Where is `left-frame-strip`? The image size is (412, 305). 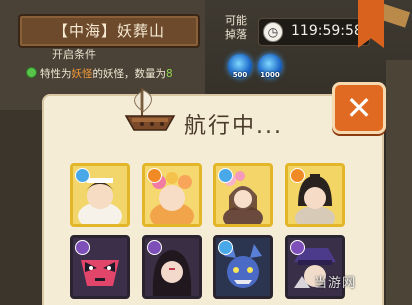 left-frame-strip is located at coordinates (22, 207).